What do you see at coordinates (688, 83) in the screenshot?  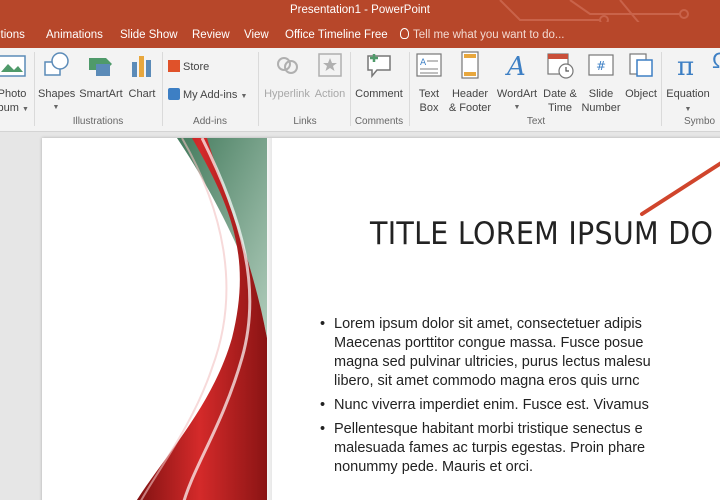 I see `equation-button: π Equation ▼` at bounding box center [688, 83].